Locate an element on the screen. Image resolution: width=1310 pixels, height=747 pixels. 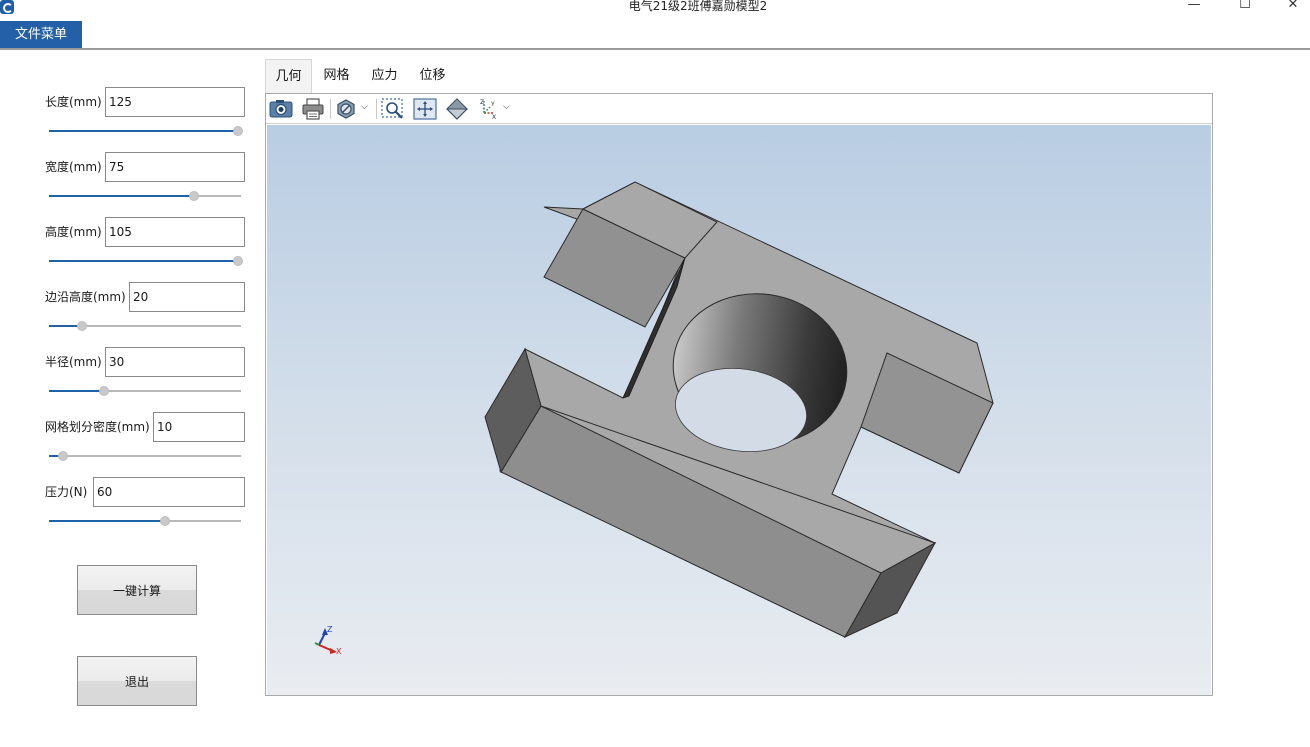
close-button: ✕ is located at coordinates (1290, 7).